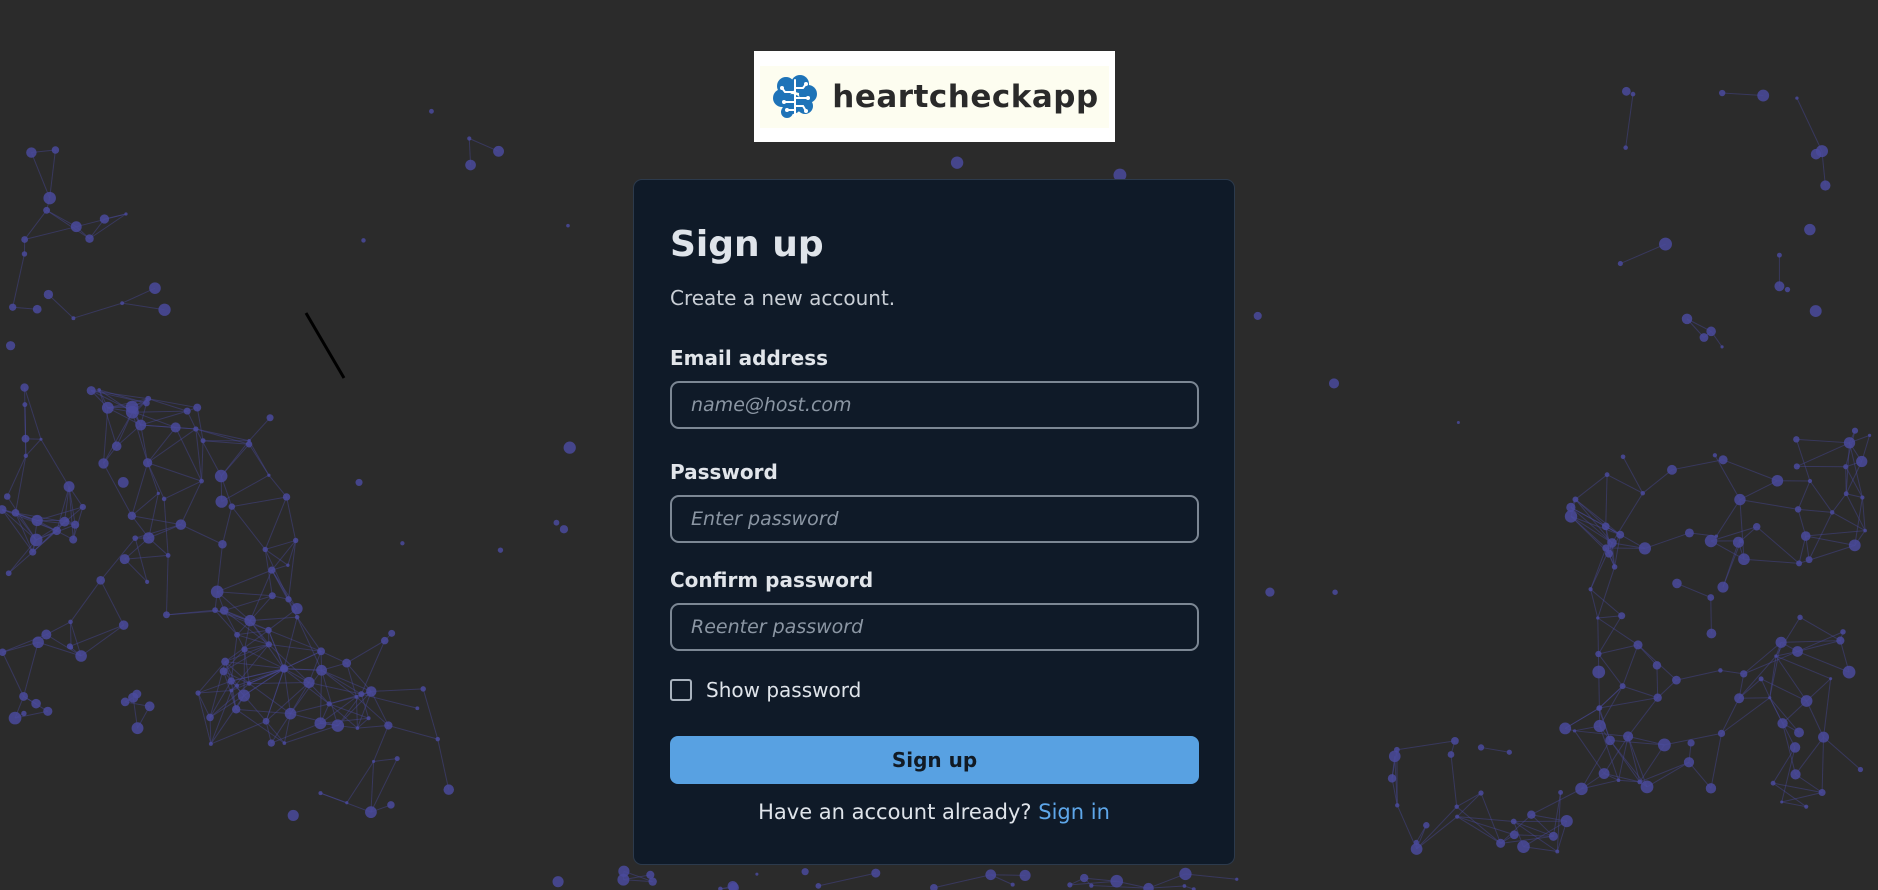 Image resolution: width=1878 pixels, height=890 pixels. I want to click on logo: heartcheckapp, so click(934, 96).